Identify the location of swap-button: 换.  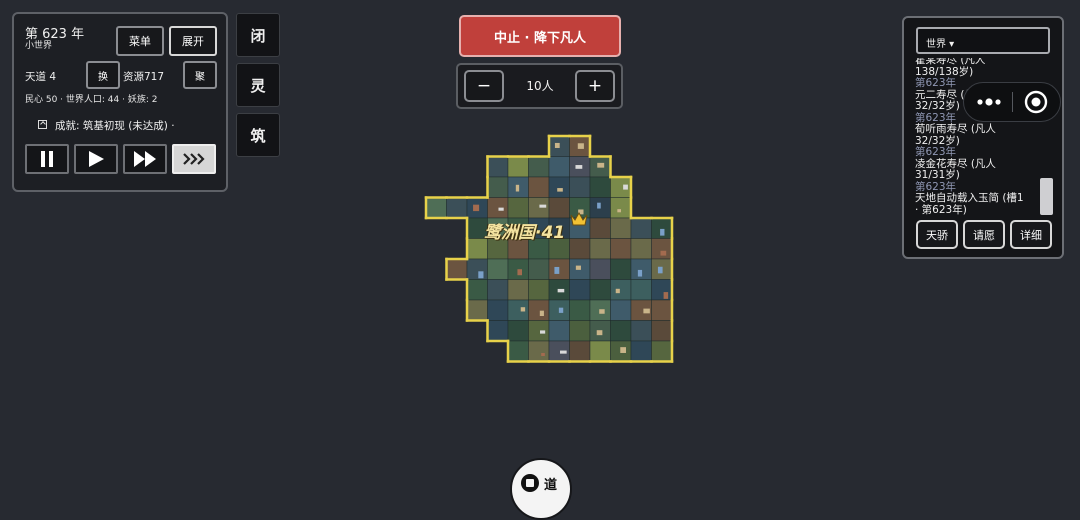
(103, 75).